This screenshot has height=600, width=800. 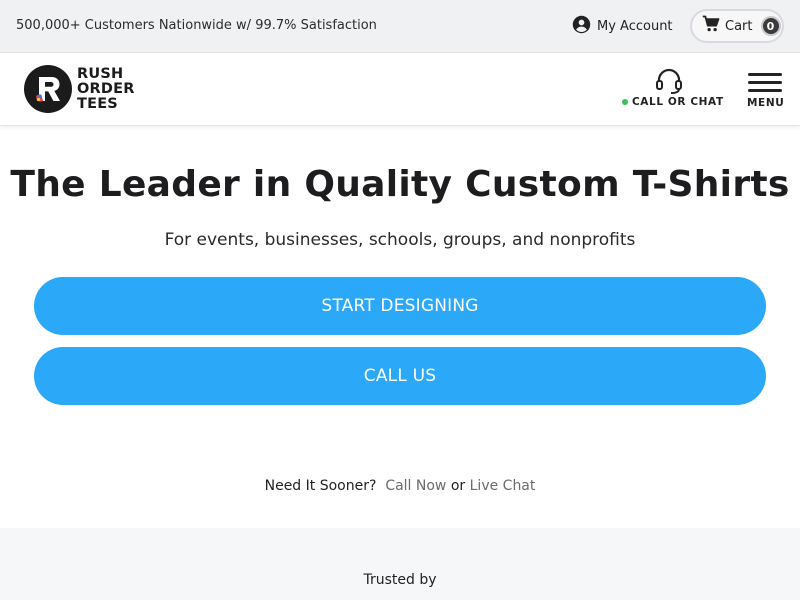 I want to click on cart-icon, so click(x=711, y=26).